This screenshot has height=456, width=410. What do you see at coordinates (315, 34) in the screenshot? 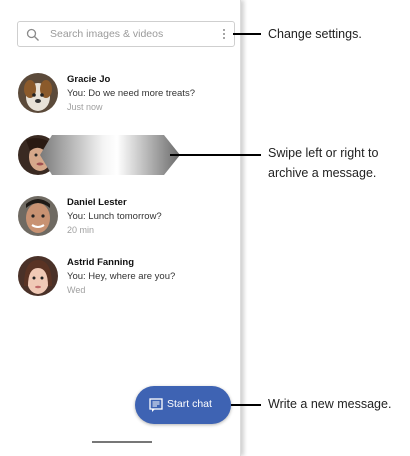
I see `callout-settings: Change settings.` at bounding box center [315, 34].